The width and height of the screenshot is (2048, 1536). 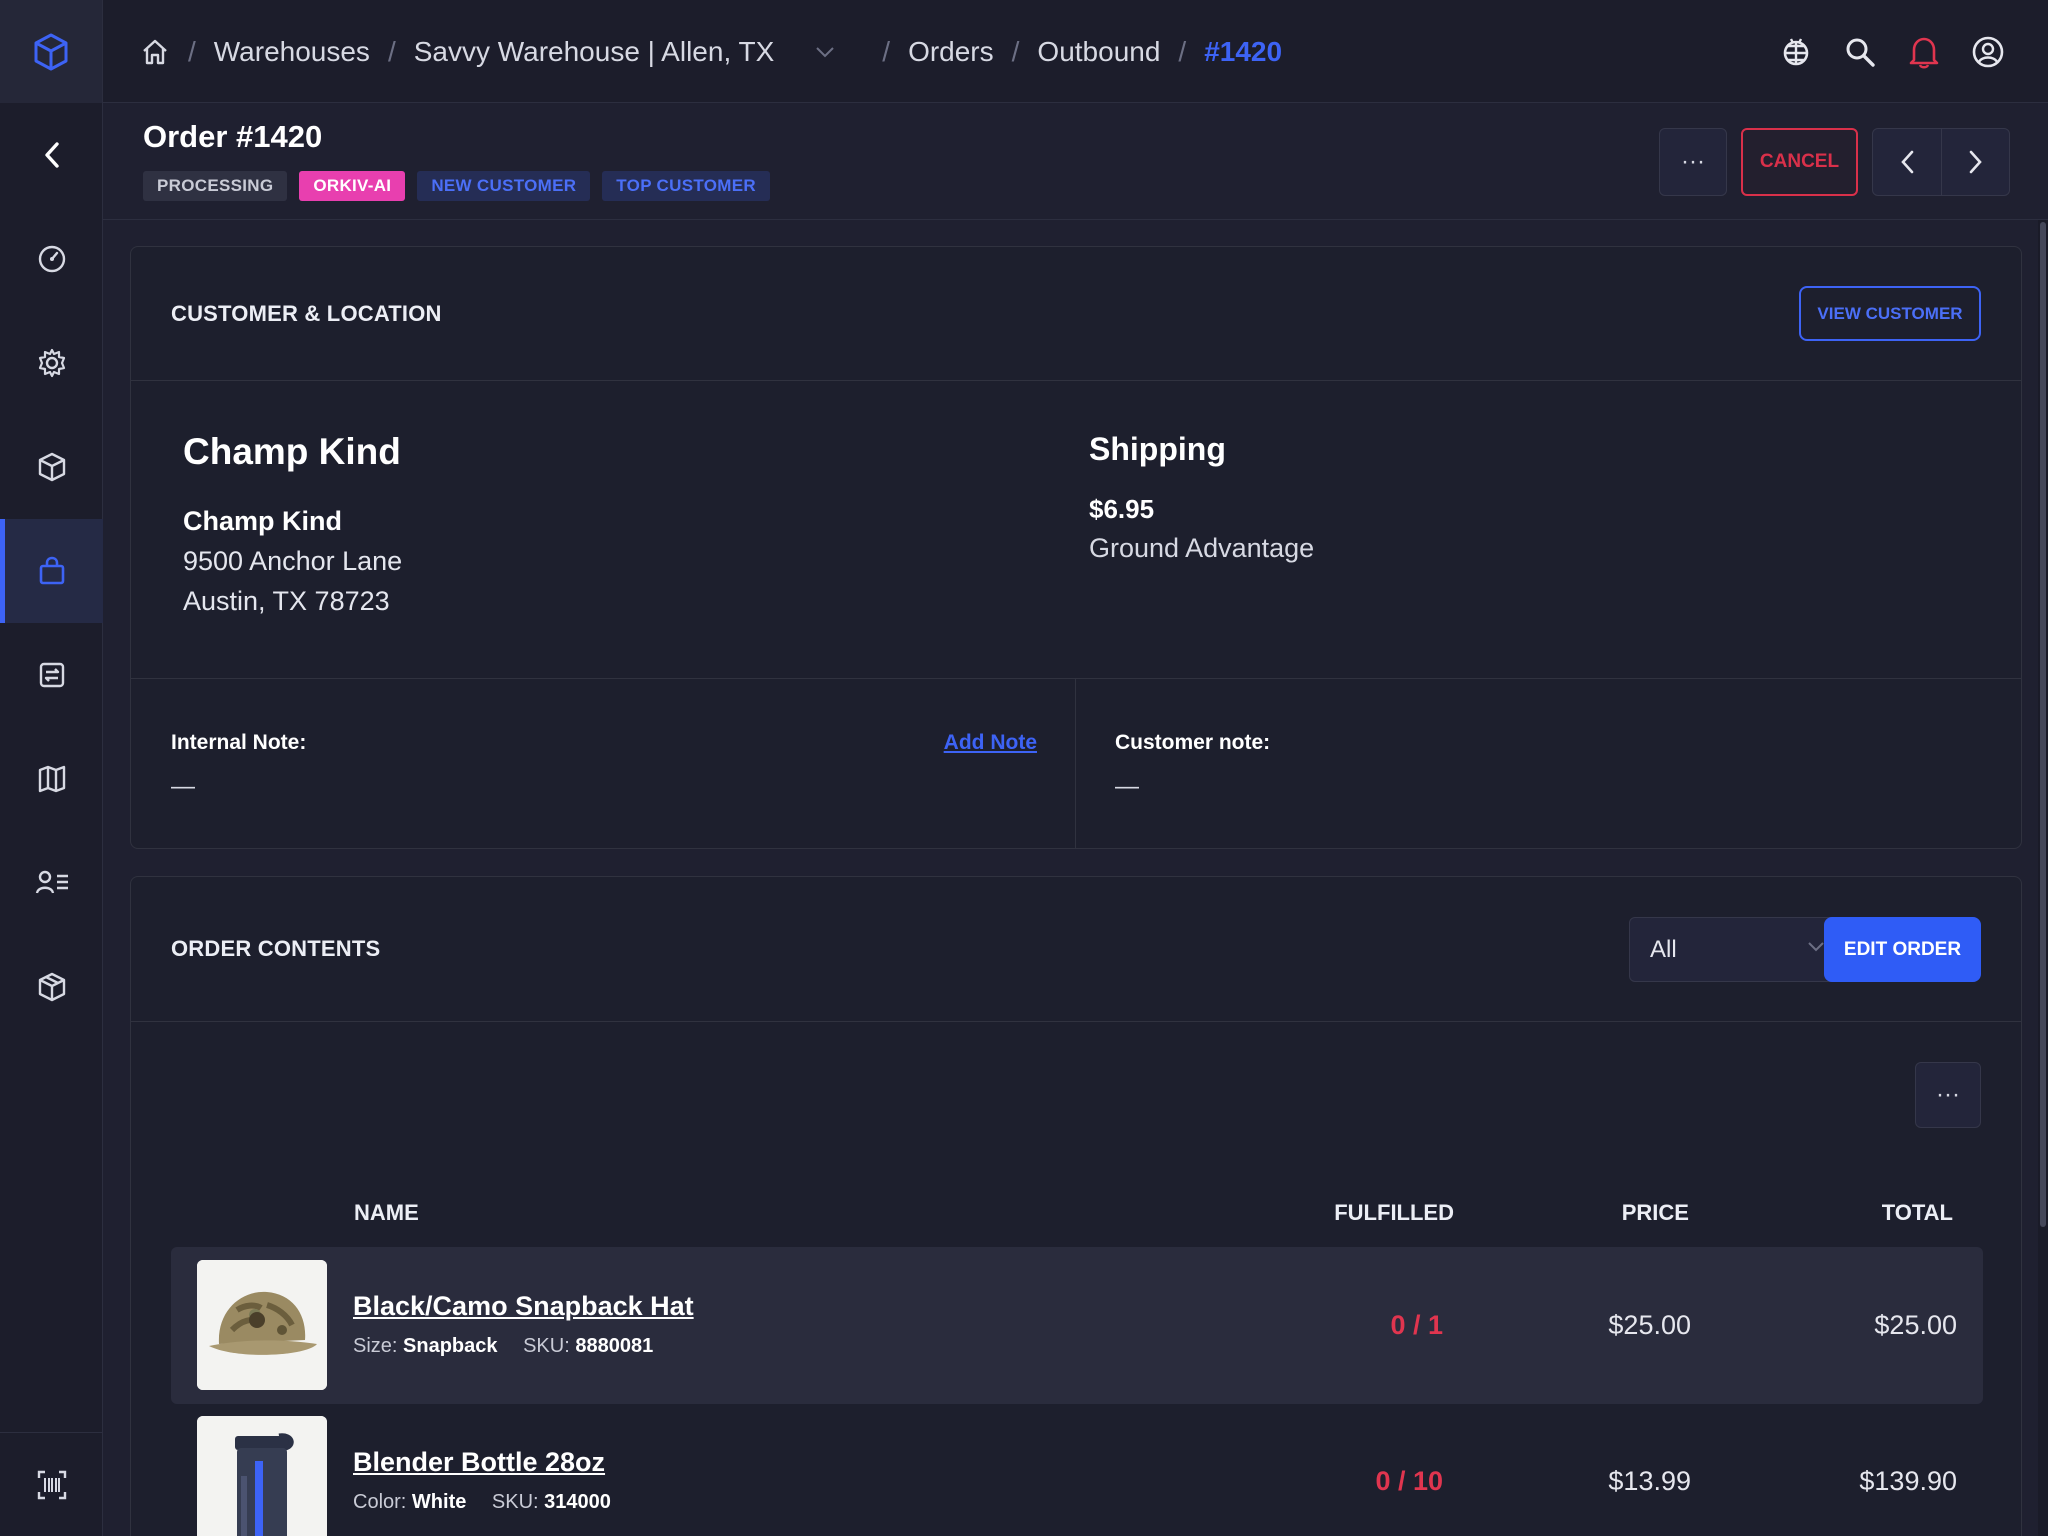 I want to click on cube-logo-icon, so click(x=51, y=51).